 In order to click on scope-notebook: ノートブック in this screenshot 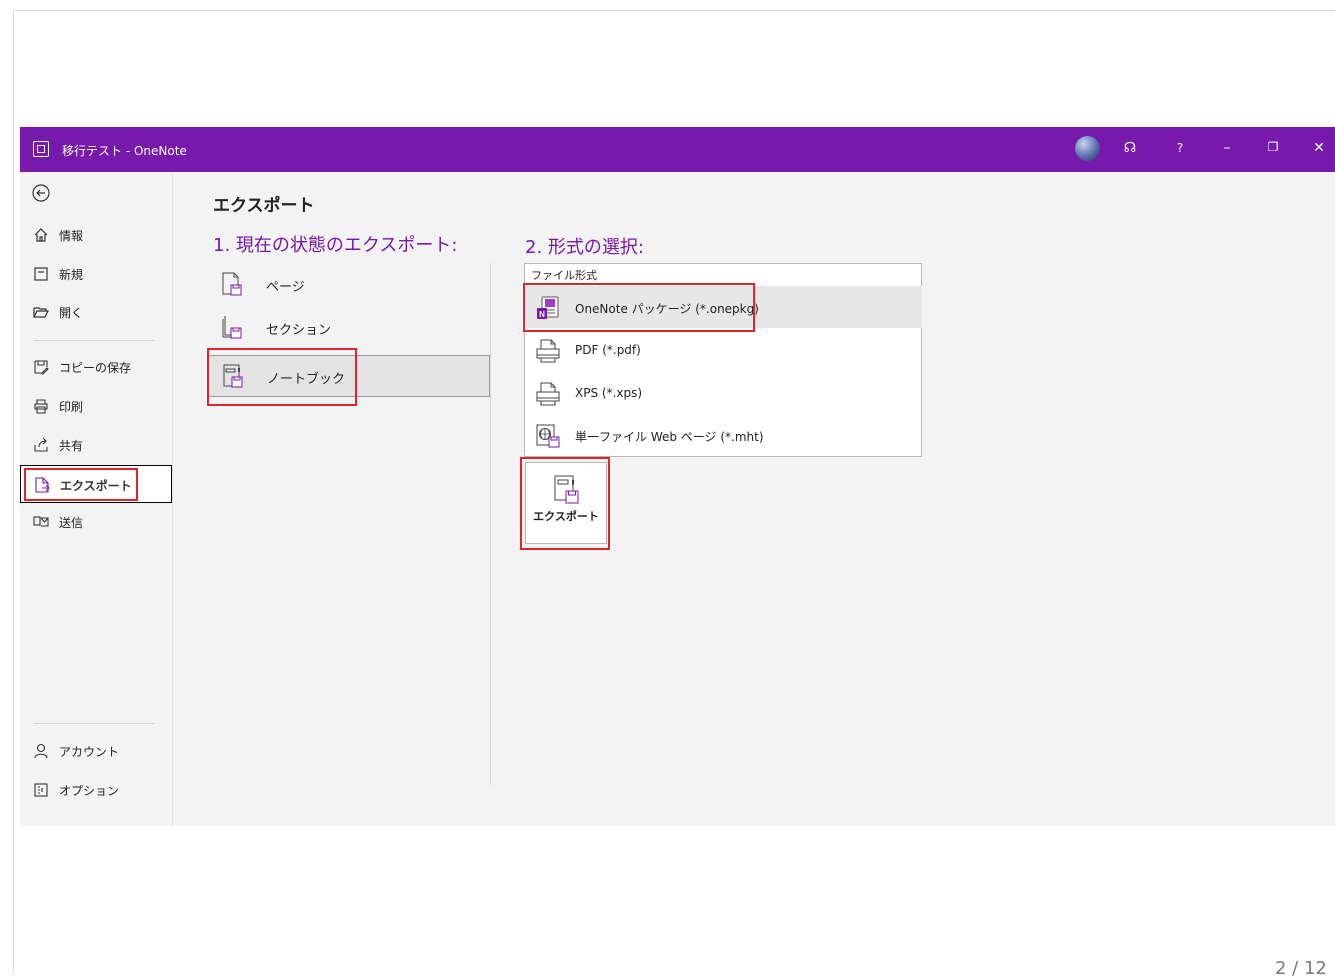, I will do `click(349, 376)`.